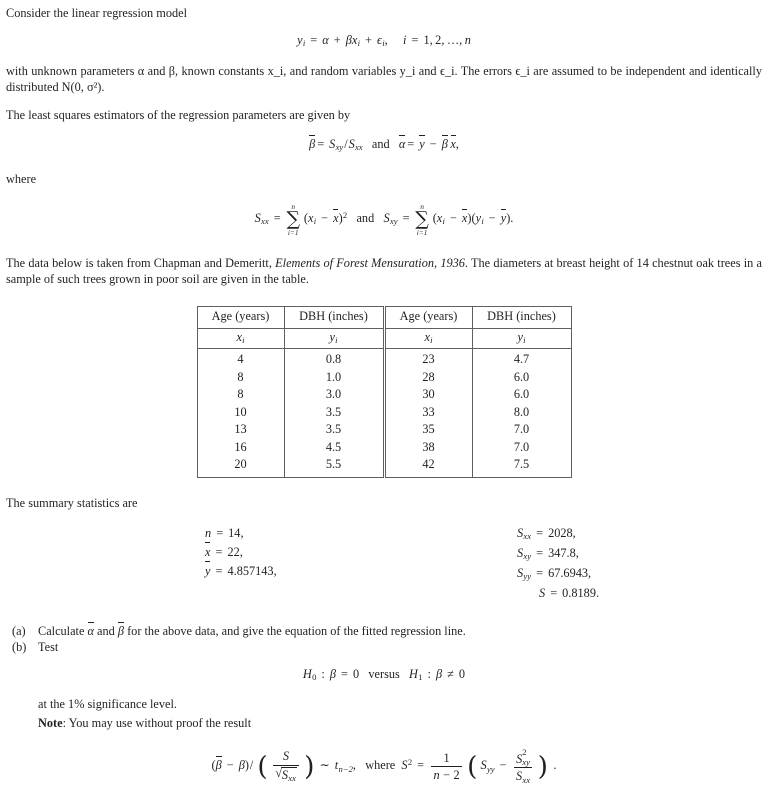 The image size is (768, 785). Describe the element at coordinates (384, 143) in the screenshot. I see `estimators-equation: β = Sxy/Sxx and α = y − β x,` at that location.